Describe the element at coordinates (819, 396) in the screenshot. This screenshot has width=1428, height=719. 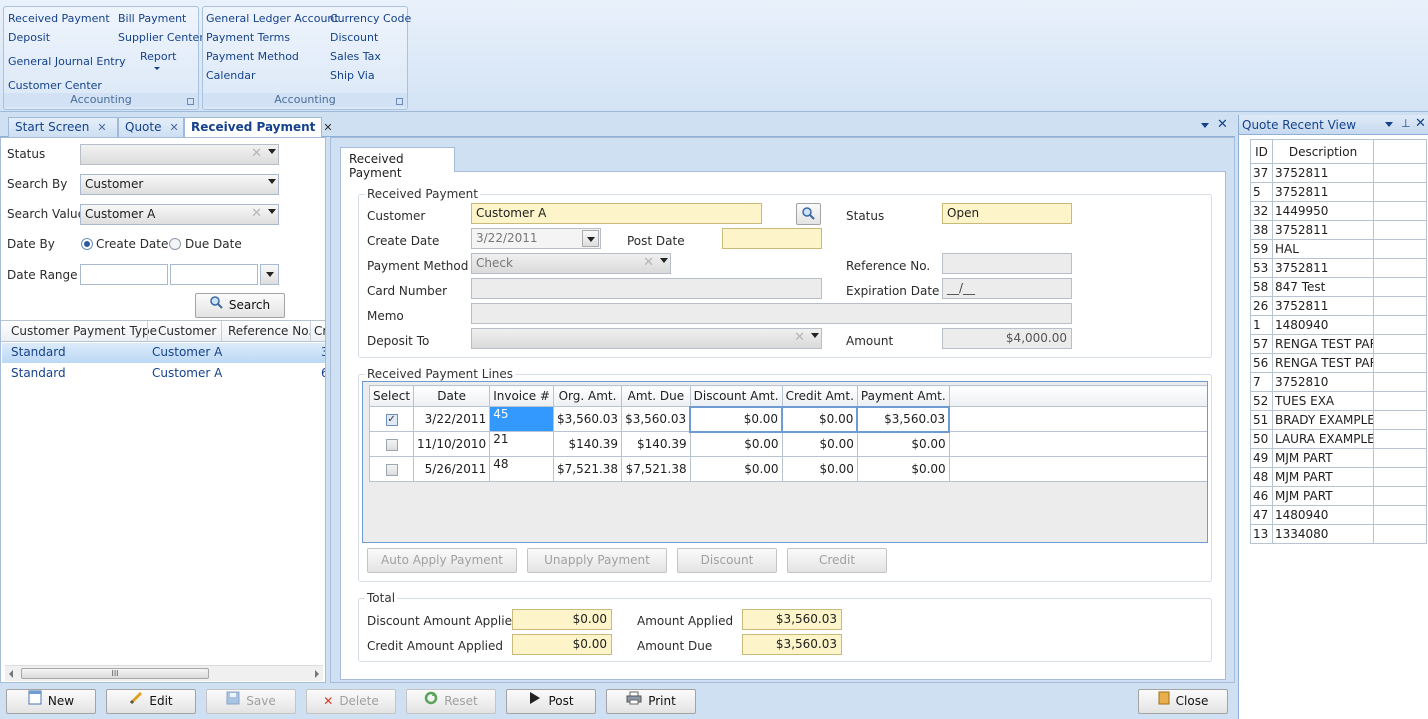
I see `column-header: Credit Amt.` at that location.